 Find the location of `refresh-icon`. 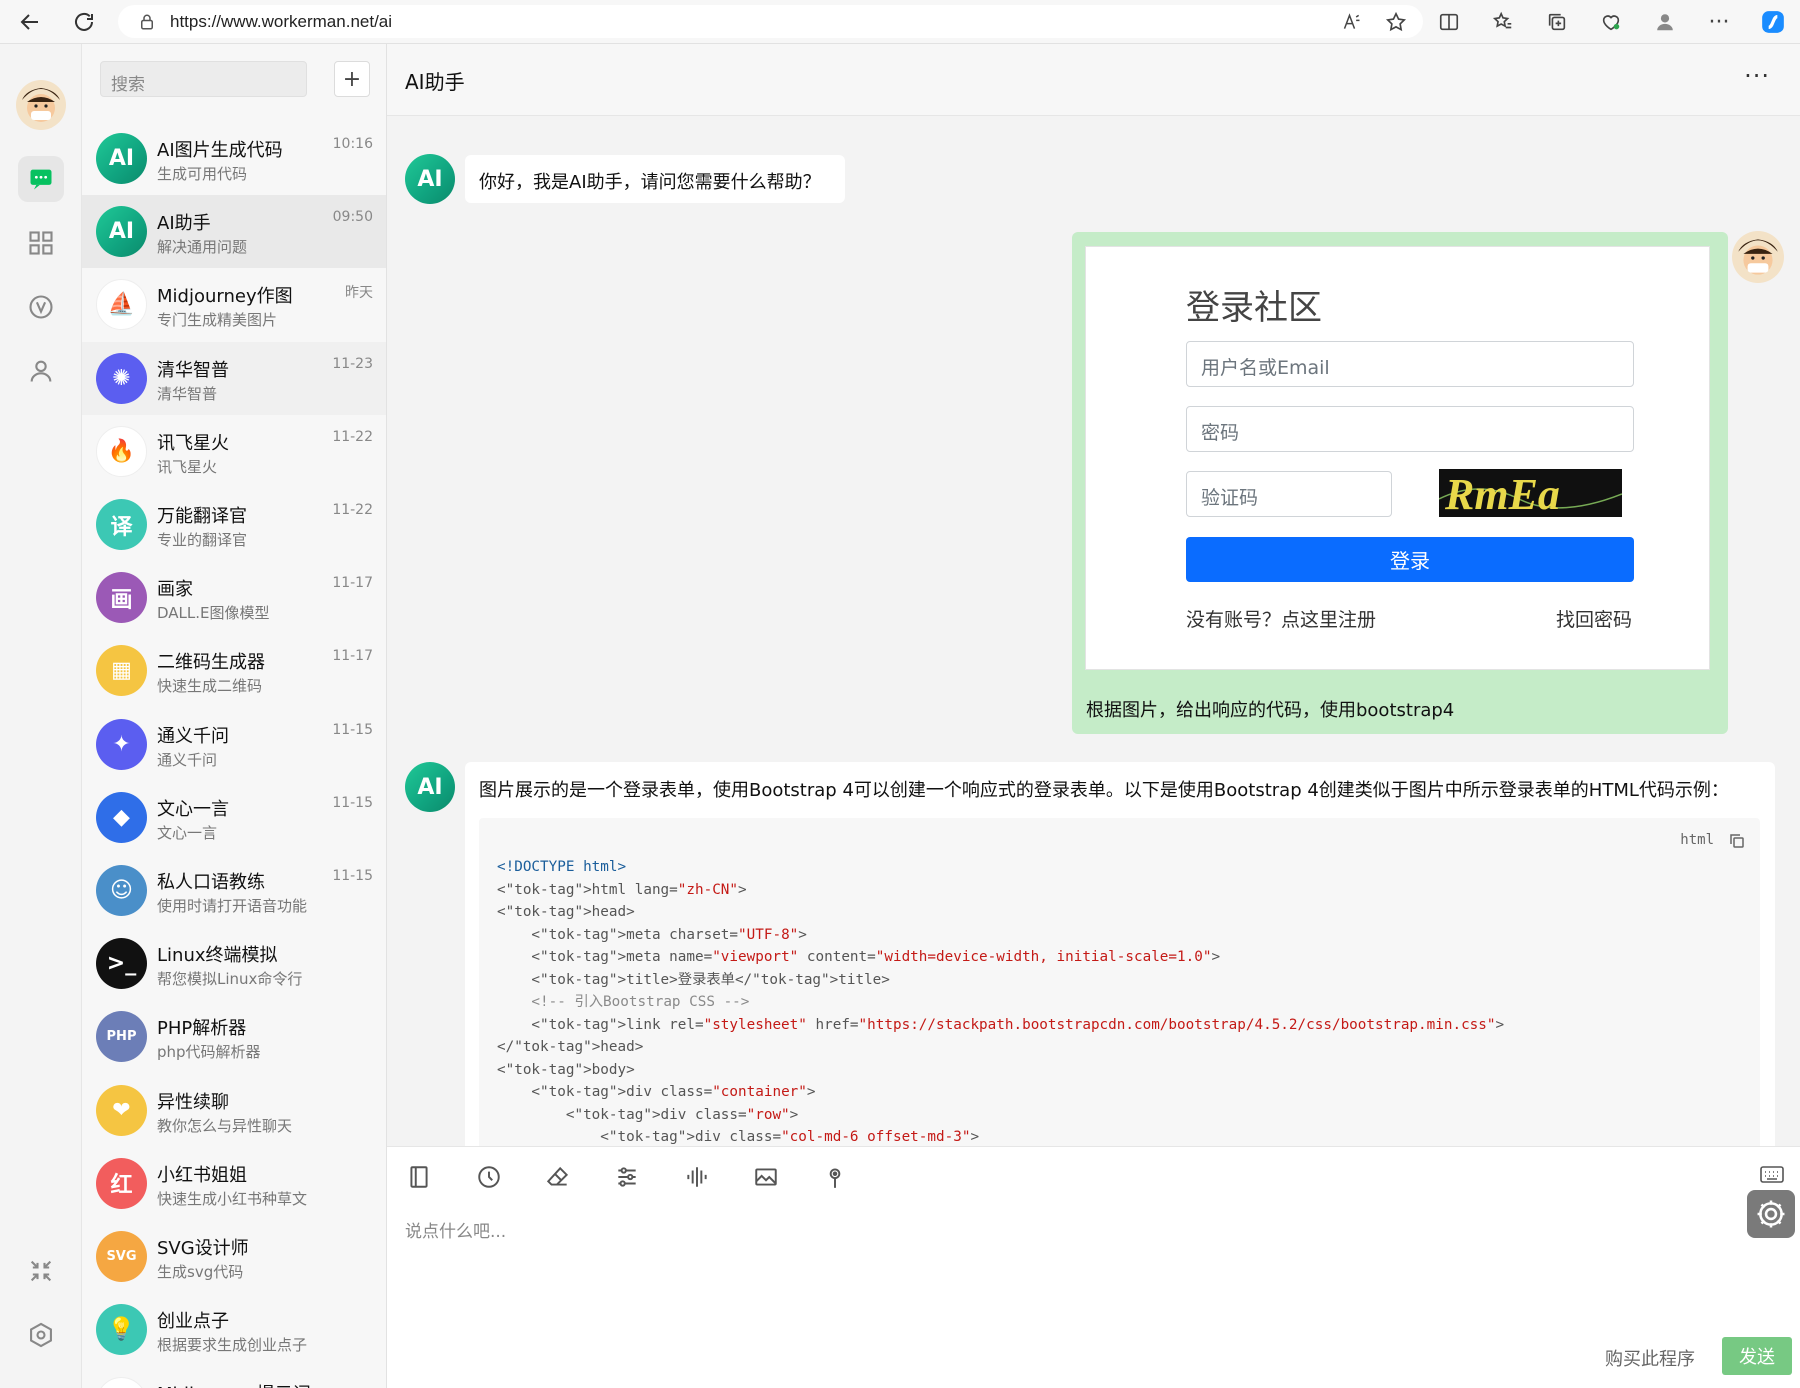

refresh-icon is located at coordinates (84, 22).